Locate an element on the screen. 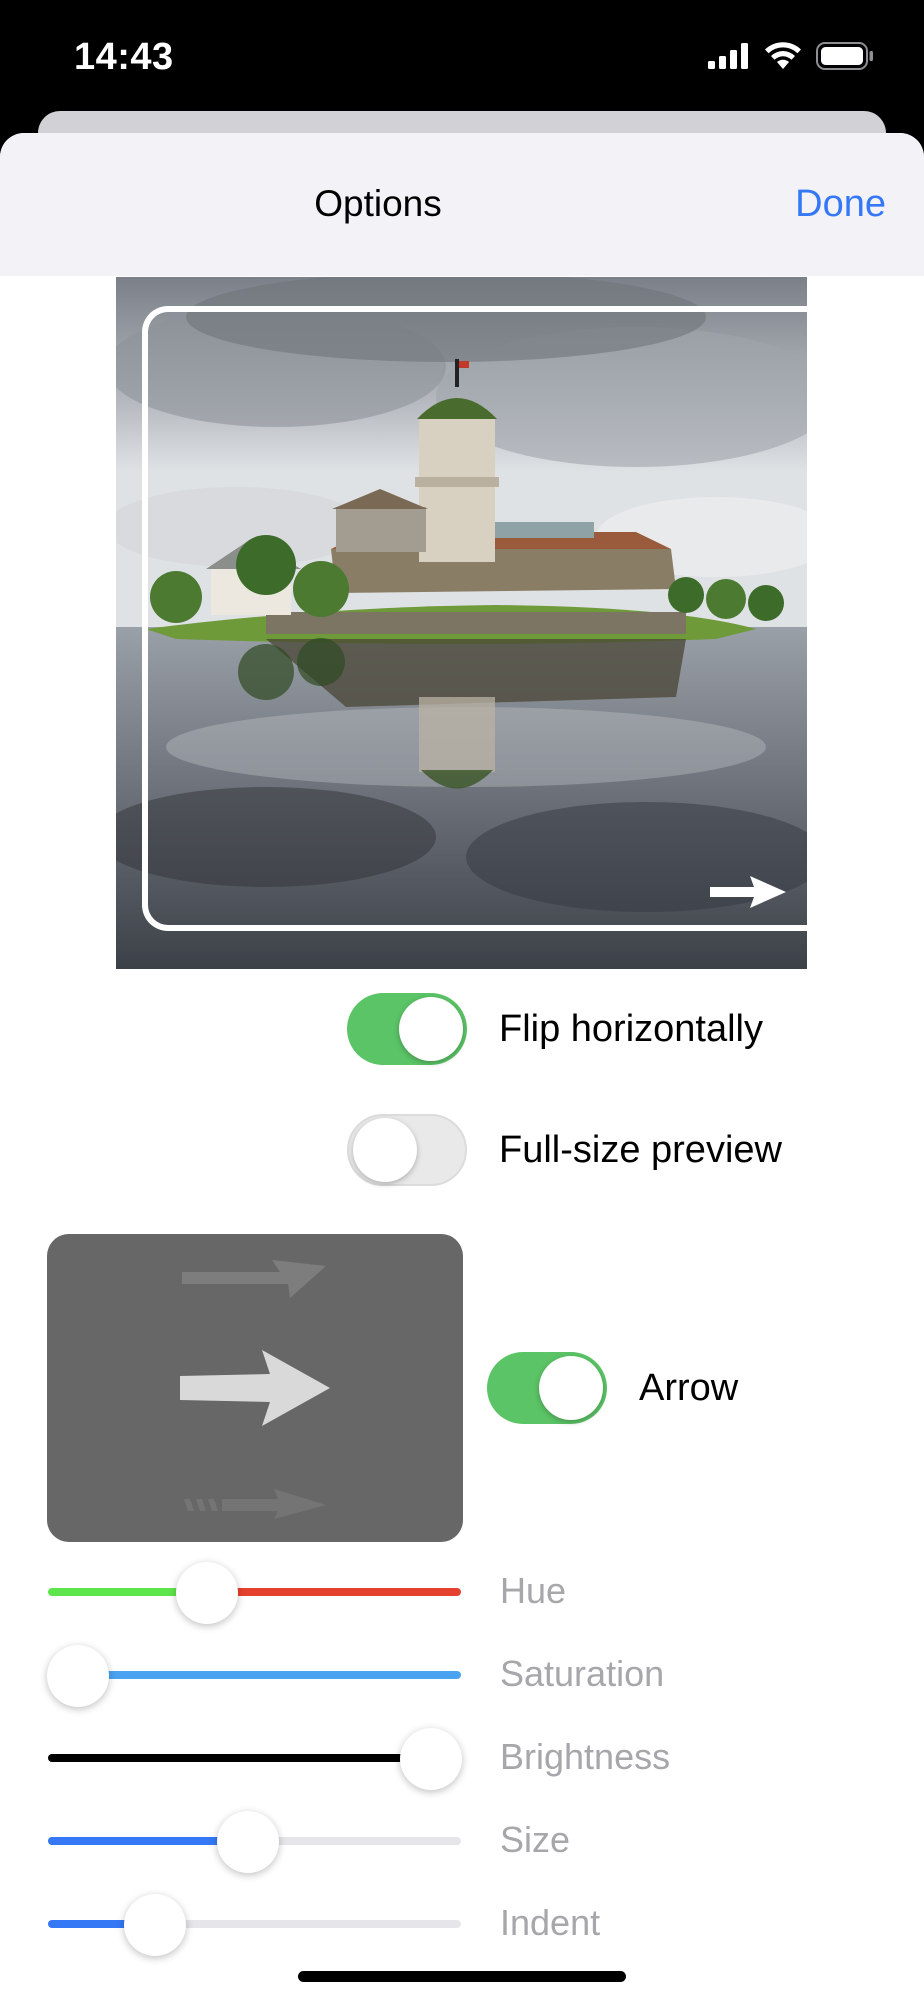 The width and height of the screenshot is (924, 2000). home-indicator is located at coordinates (462, 1976).